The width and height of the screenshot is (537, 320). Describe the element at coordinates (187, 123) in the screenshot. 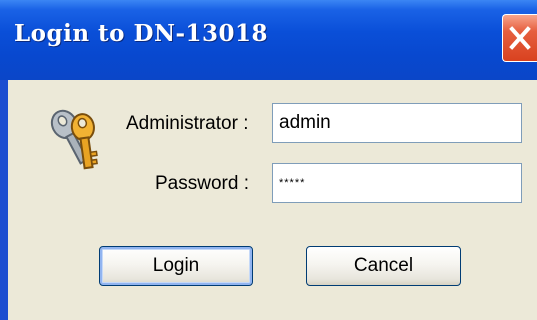

I see `administrator-label: Administrator :` at that location.